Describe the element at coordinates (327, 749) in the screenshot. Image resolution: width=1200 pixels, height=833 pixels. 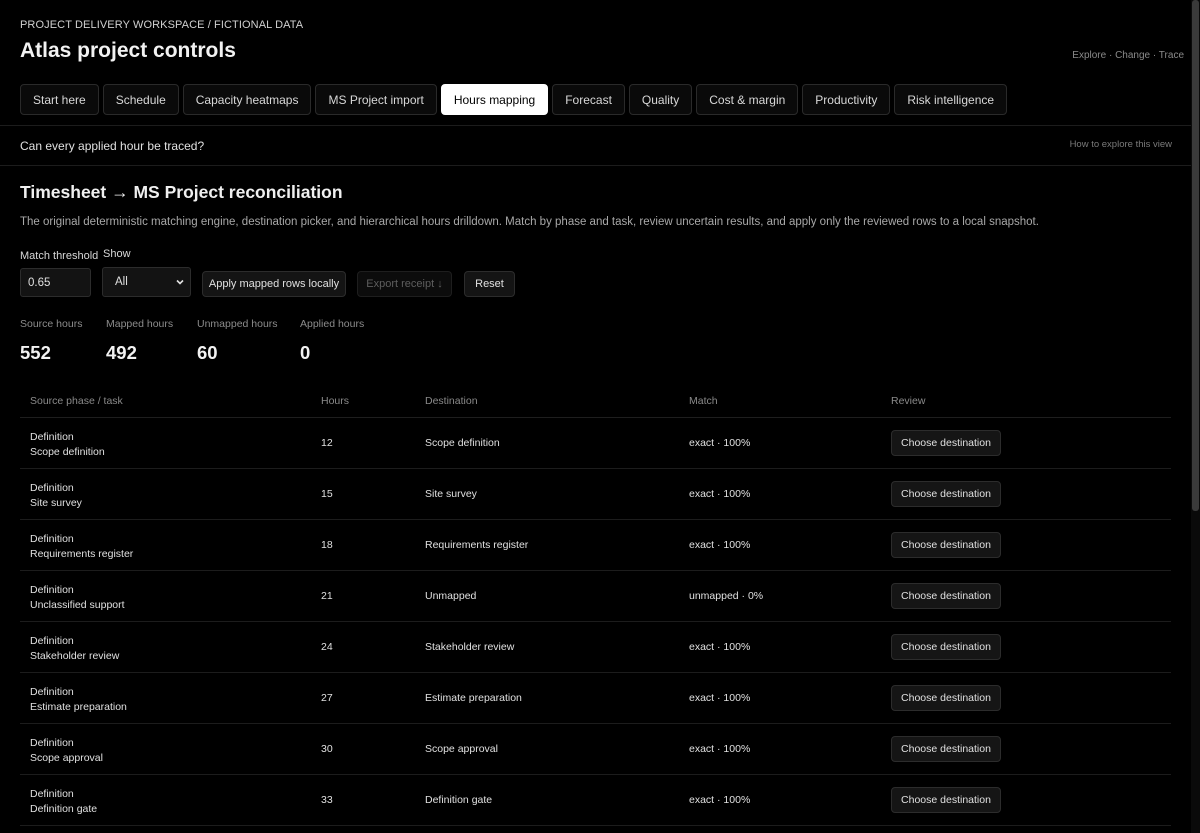
I see `hours-cell: 30` at that location.